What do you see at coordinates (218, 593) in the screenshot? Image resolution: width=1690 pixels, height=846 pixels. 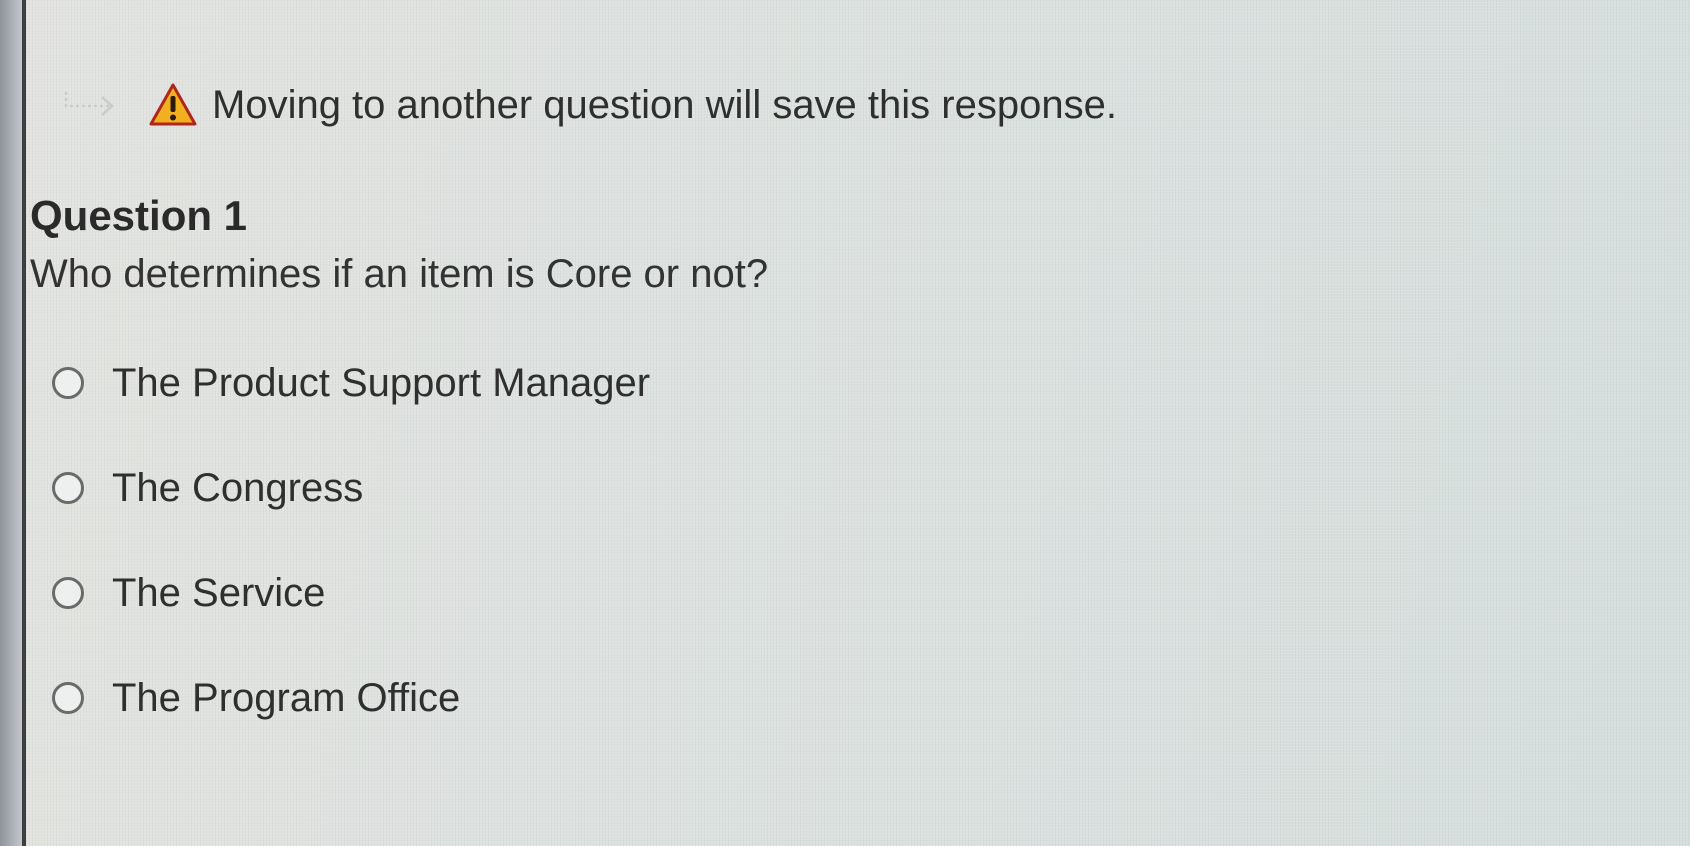 I see `answer-option-label: The Service` at bounding box center [218, 593].